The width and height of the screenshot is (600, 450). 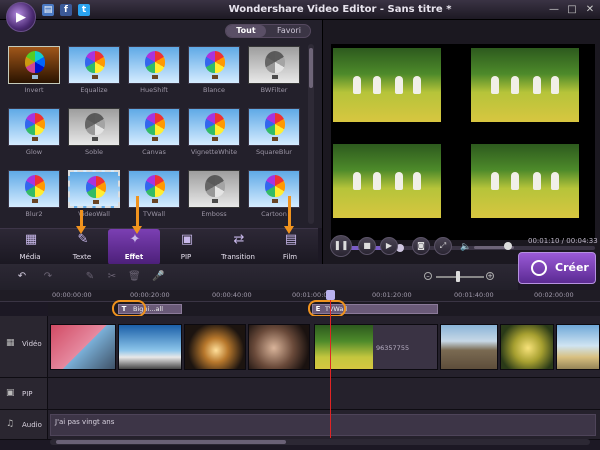 I want to click on audio-clip: J'ai pas vingt ans, so click(x=323, y=425).